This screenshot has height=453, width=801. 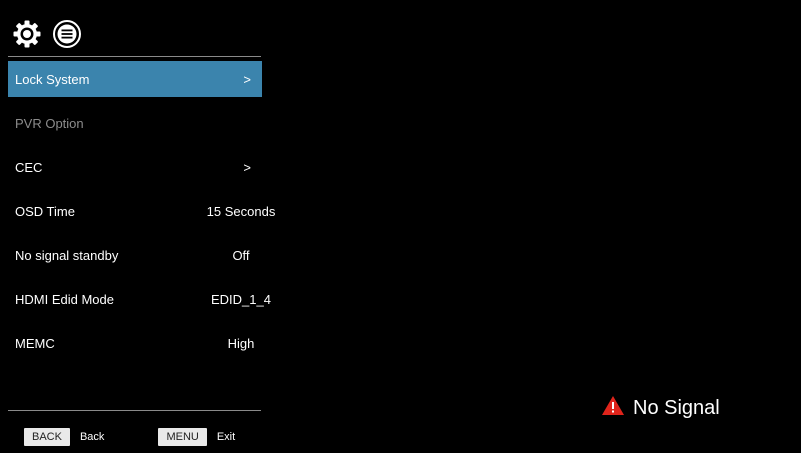 I want to click on menu-item-cec: CEC >, so click(x=135, y=167).